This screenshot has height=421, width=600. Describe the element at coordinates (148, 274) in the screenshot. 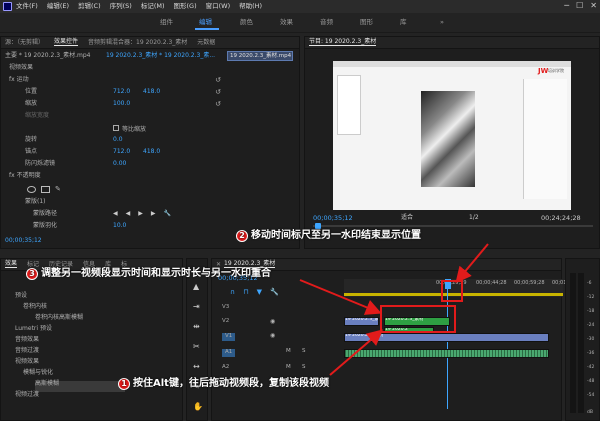

I see `annotation-step-3: 3 调整另一视频段显示时间和显示时长与另一水印重合` at that location.